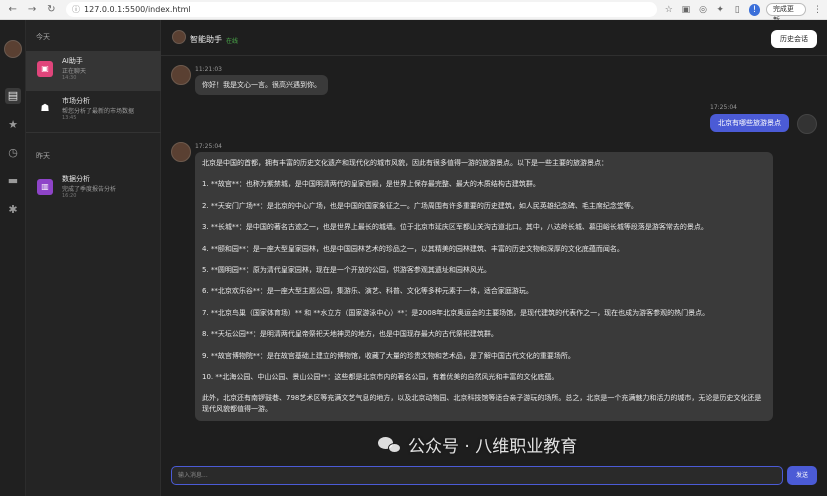 The image size is (827, 496). Describe the element at coordinates (69, 118) in the screenshot. I see `conversation-time: 13:45` at that location.